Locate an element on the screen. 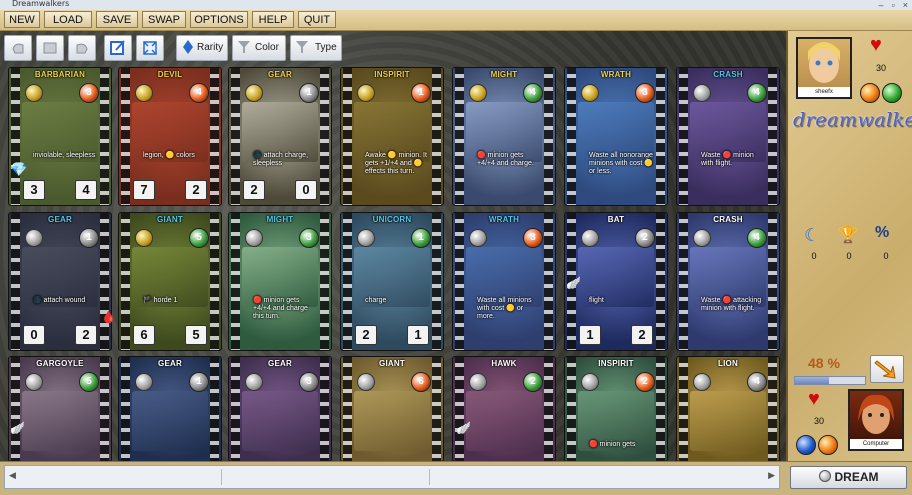 The height and width of the screenshot is (495, 912). card-name: HAWK is located at coordinates (504, 363).